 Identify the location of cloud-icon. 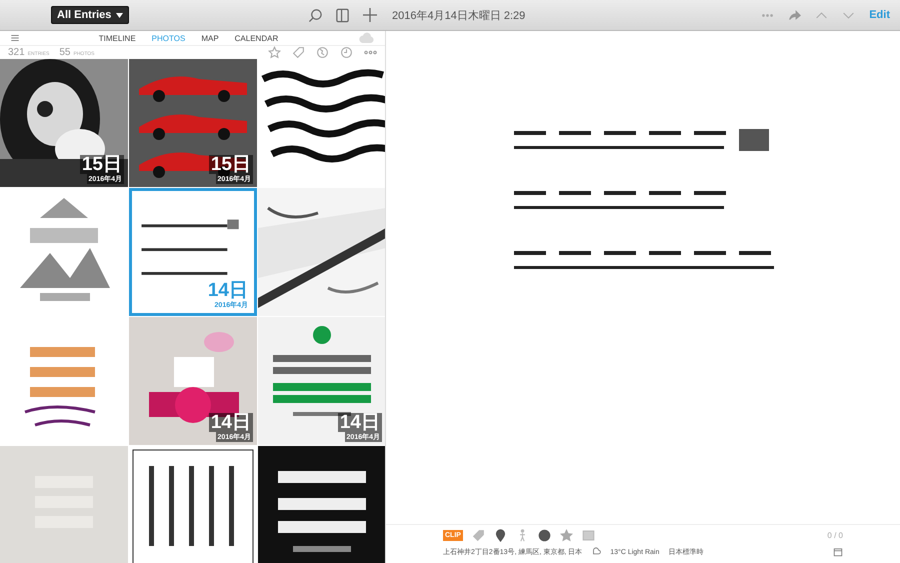
(366, 38).